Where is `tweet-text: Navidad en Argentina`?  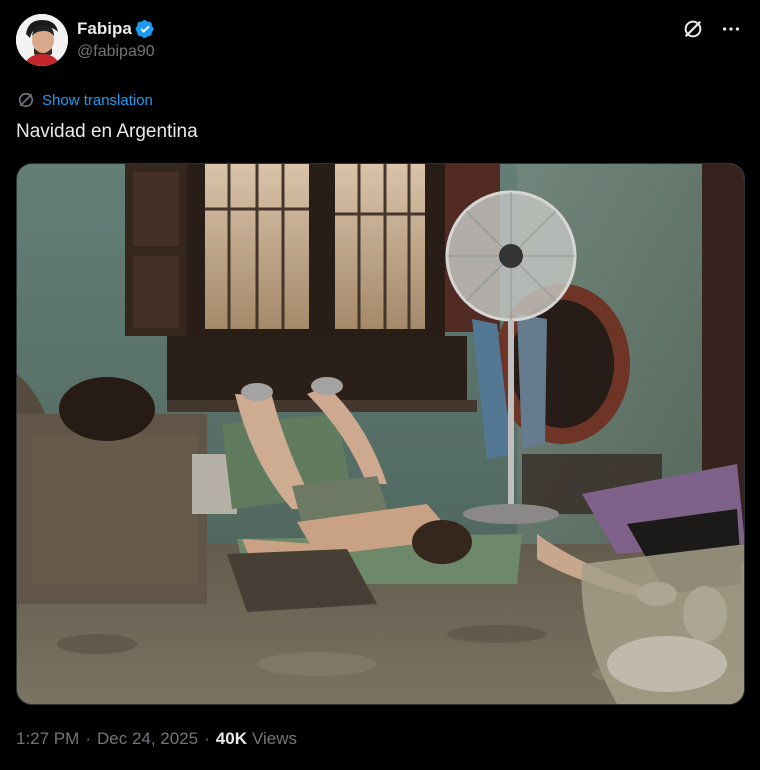 tweet-text: Navidad en Argentina is located at coordinates (107, 131).